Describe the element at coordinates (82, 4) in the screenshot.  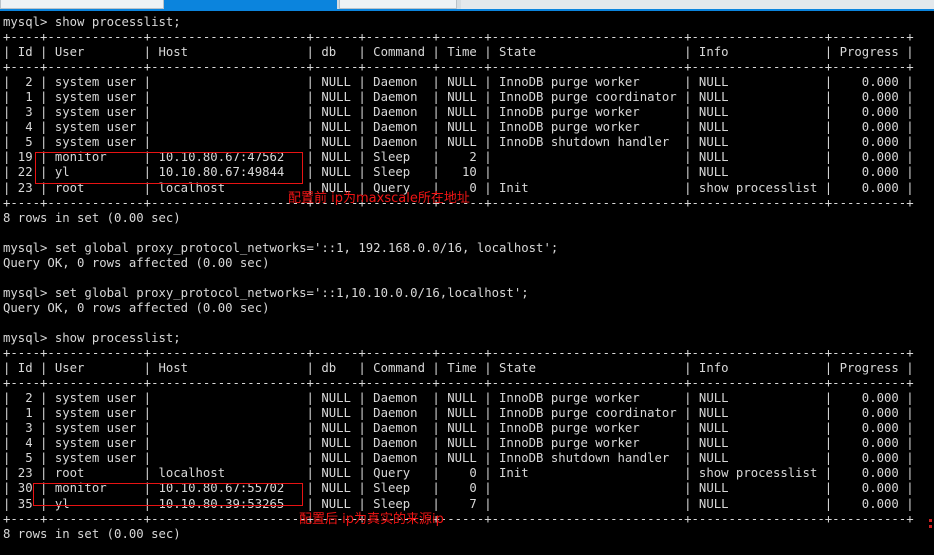
I see `tab-left` at that location.